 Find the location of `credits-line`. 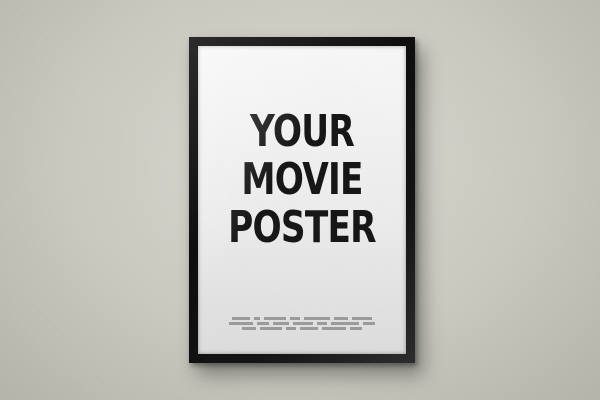

credits-line is located at coordinates (302, 328).